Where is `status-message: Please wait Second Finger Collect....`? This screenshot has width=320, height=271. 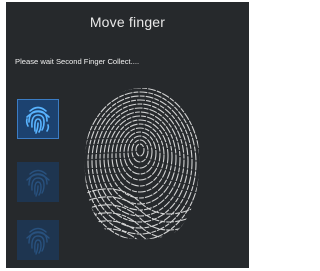
status-message: Please wait Second Finger Collect.... is located at coordinates (77, 61).